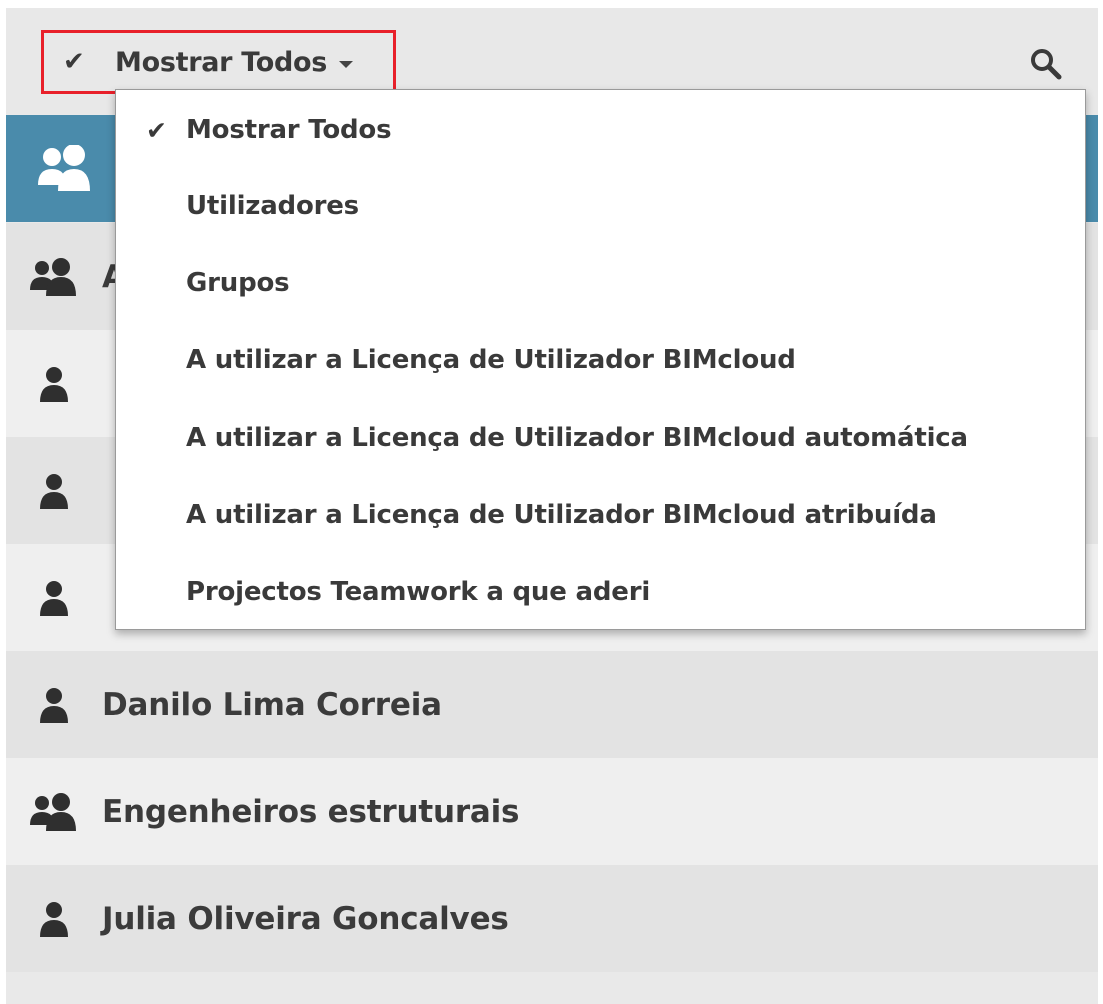  I want to click on filter-dropdown-toggle: ✔ Mostrar Todos, so click(218, 62).